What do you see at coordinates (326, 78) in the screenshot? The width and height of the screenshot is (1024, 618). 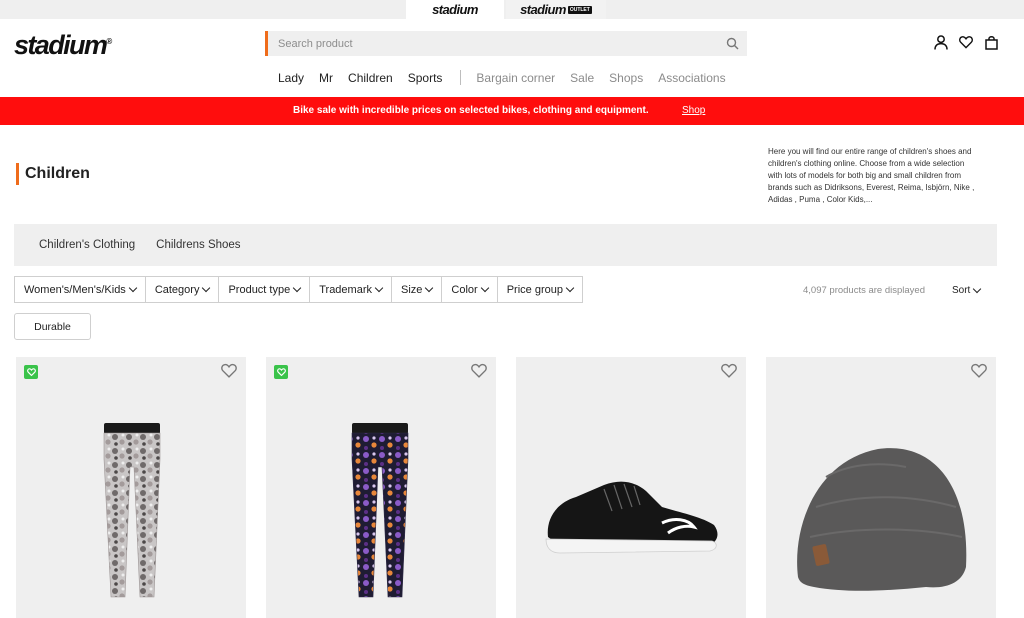 I see `nav-item-mr: Mr` at bounding box center [326, 78].